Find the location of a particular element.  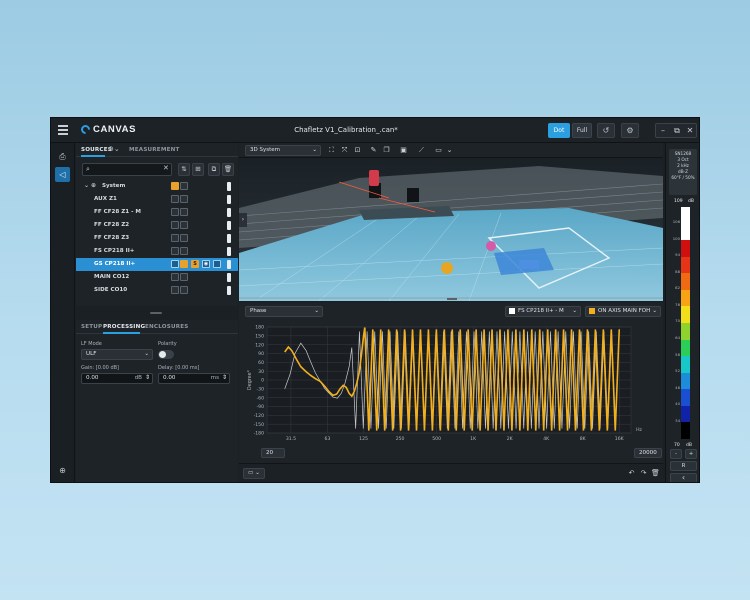

tree-row-side-co10: SIDE CO10 is located at coordinates (157, 290).